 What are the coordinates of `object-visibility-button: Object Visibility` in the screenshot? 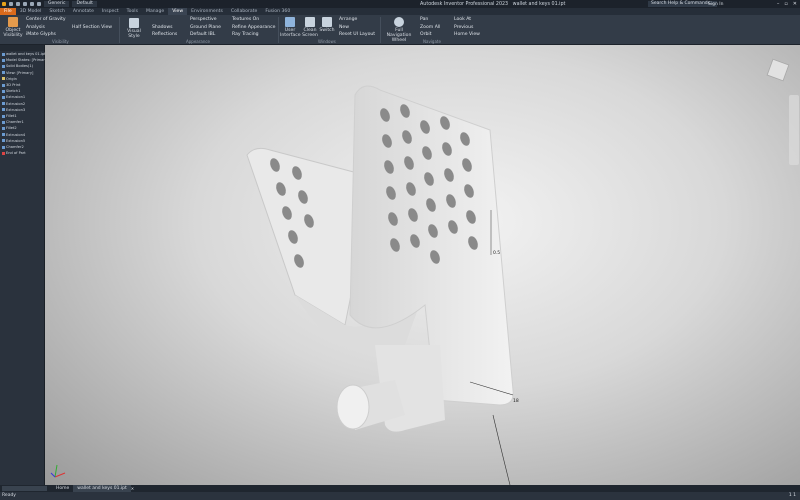 It's located at (13, 27).